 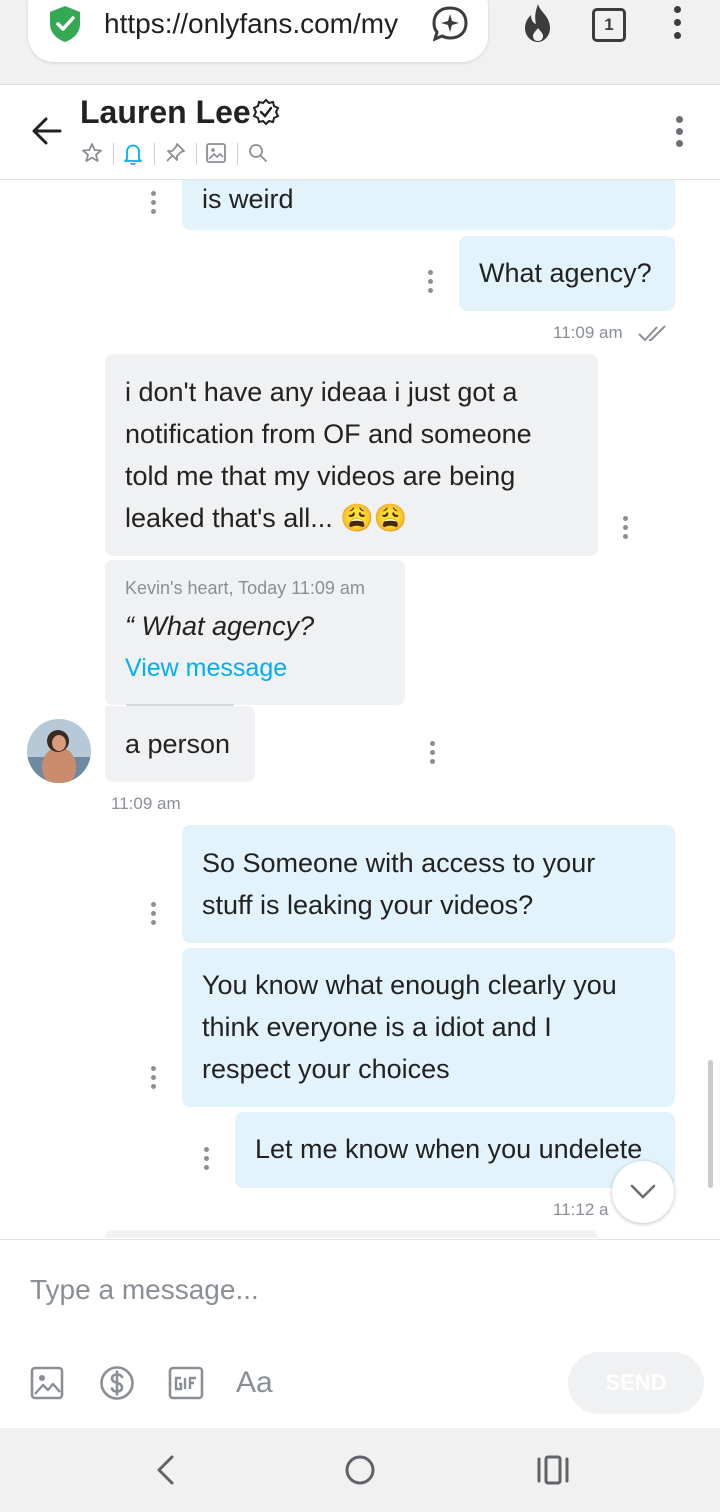 I want to click on sender-avatar, so click(x=59, y=751).